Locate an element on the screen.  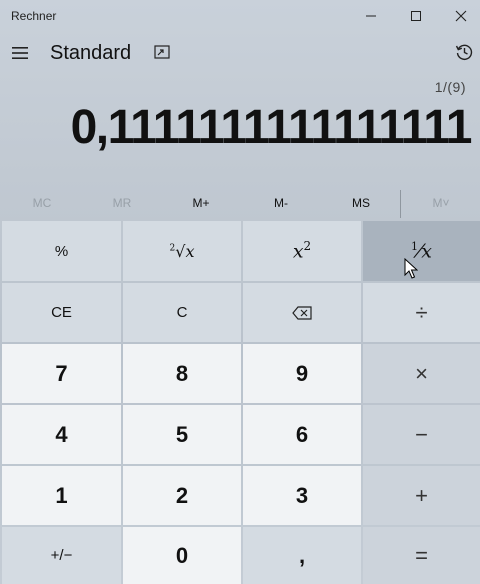
minimize-button is located at coordinates (371, 16).